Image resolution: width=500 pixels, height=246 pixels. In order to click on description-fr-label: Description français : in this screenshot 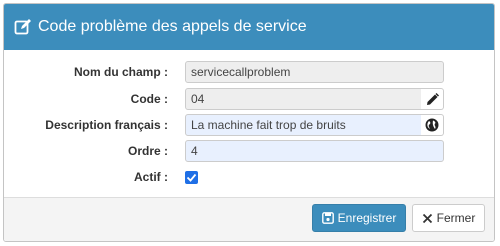, I will do `click(106, 125)`.